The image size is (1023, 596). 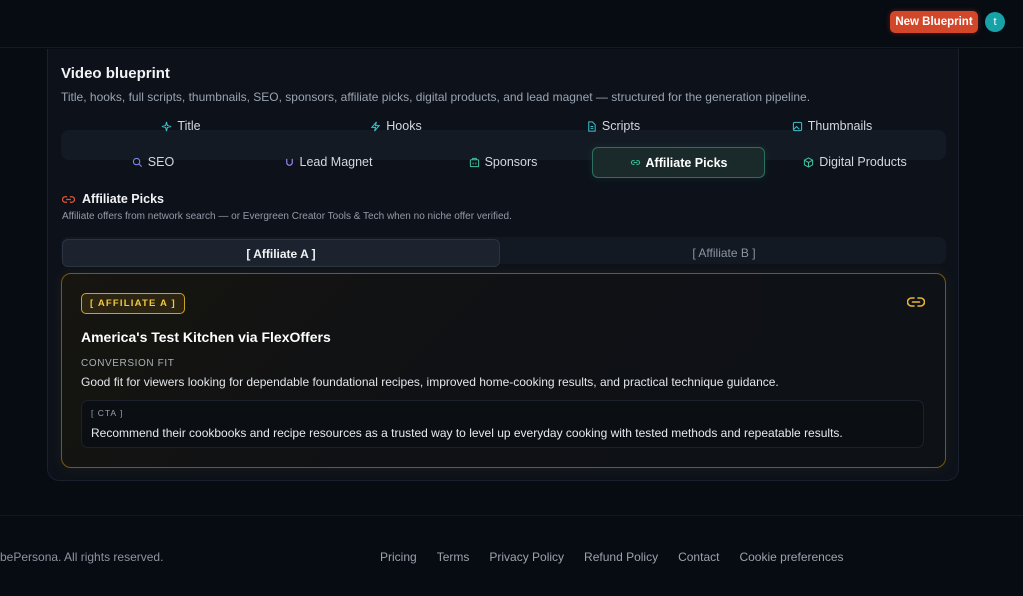 I want to click on tab-affiliate-picks: Affiliate Picks, so click(x=678, y=162).